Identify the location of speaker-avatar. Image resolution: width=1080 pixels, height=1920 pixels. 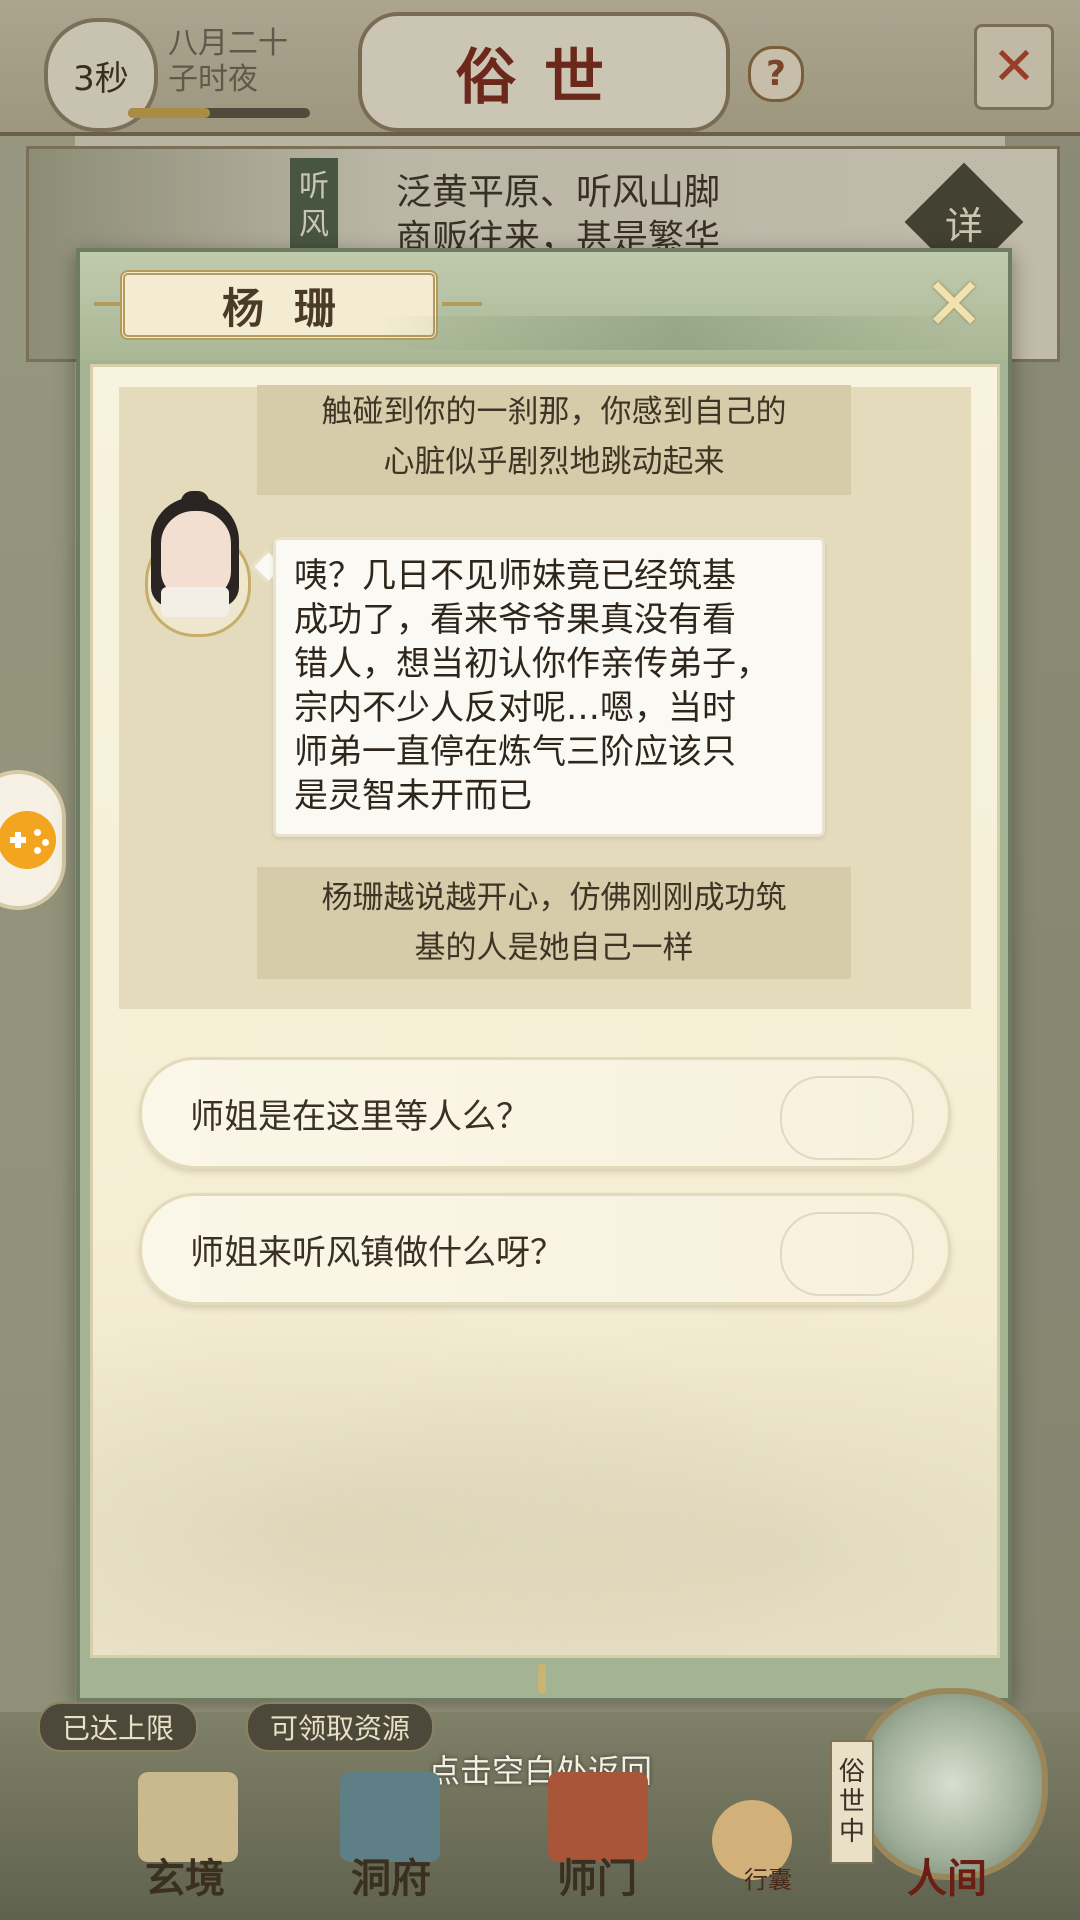
(198, 564).